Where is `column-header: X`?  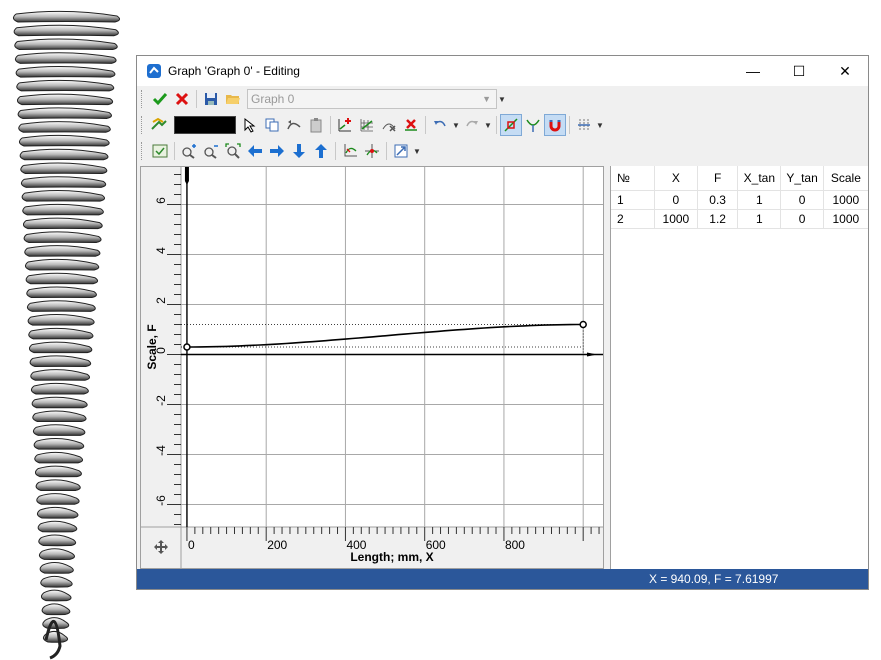
column-header: X is located at coordinates (676, 178).